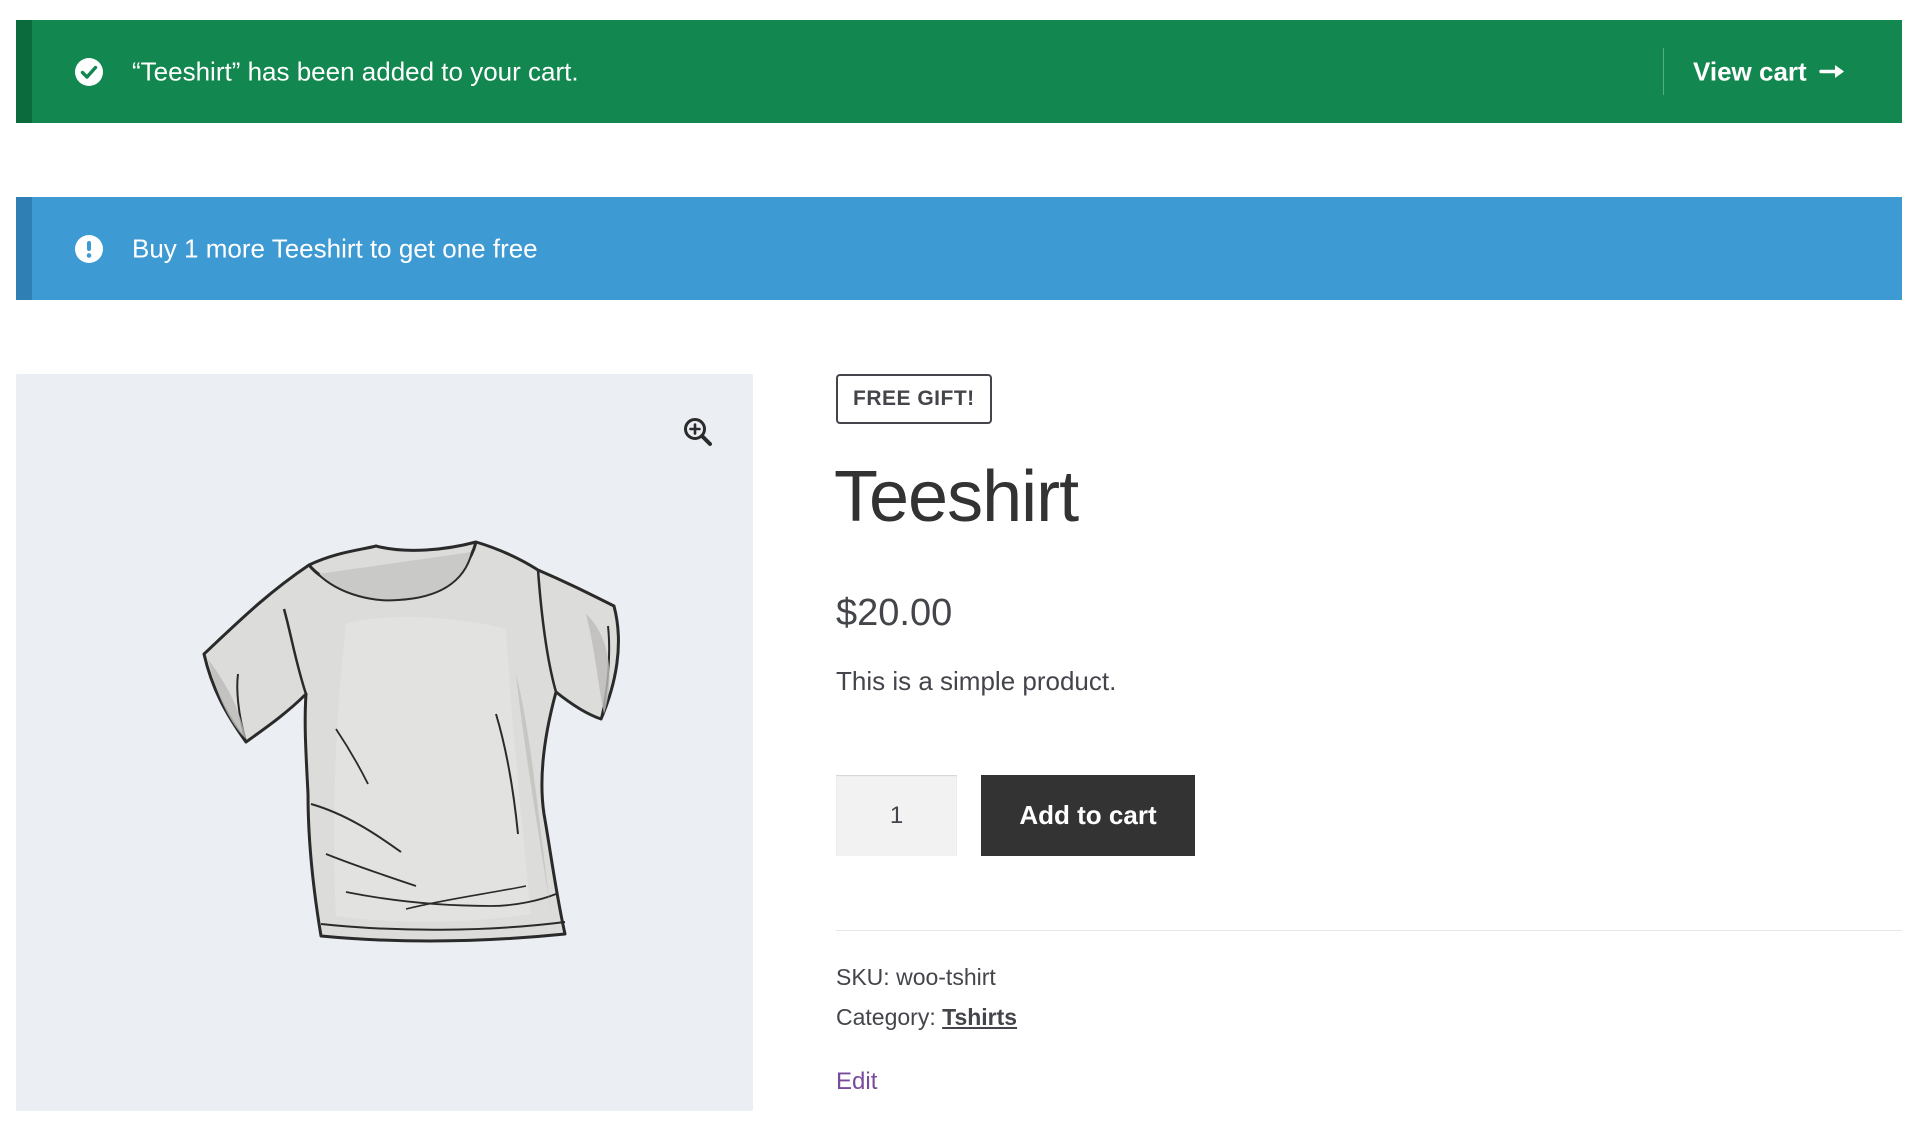  I want to click on product-category: Category: Tshirts, so click(926, 1017).